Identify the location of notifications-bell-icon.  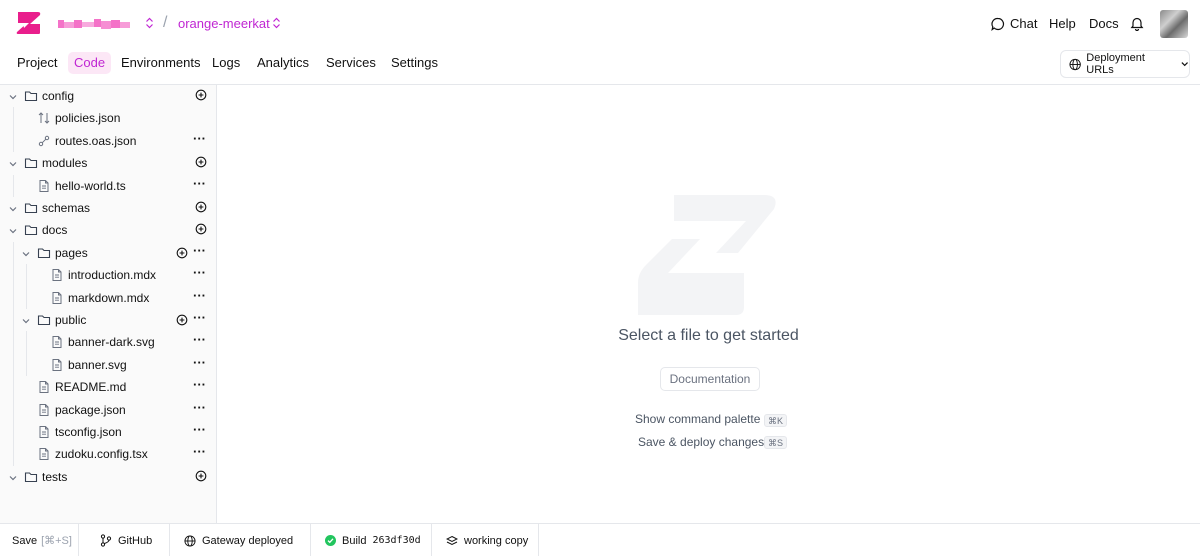
(1137, 23).